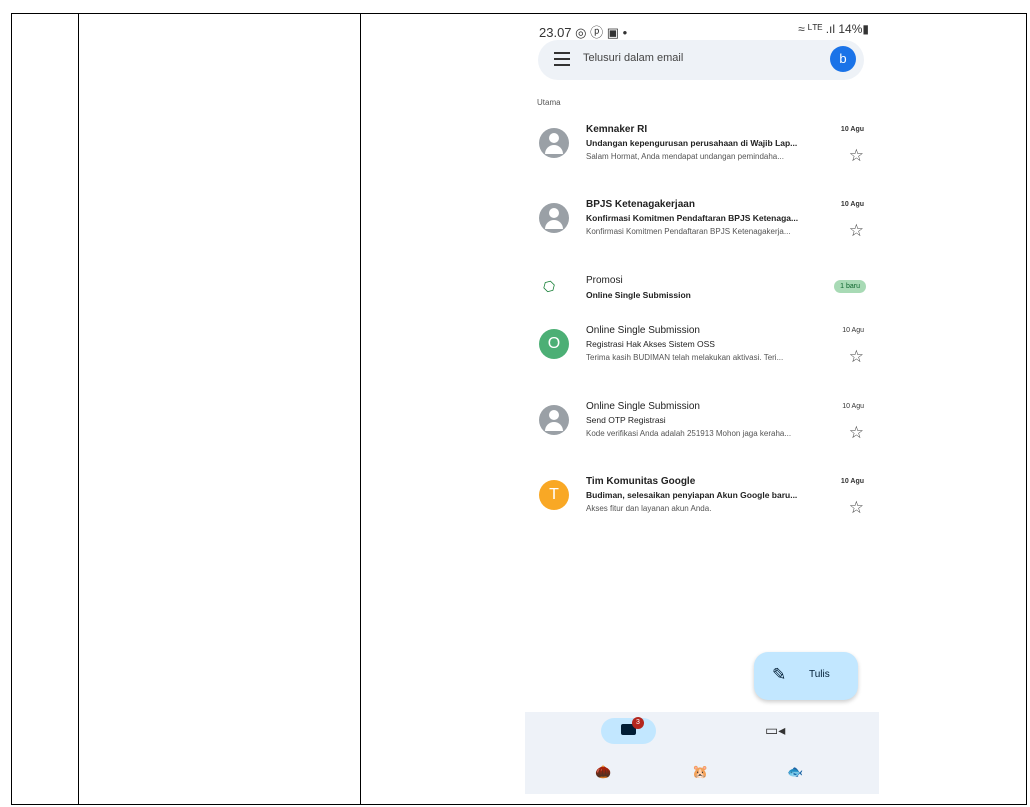 The image size is (1030, 807). Describe the element at coordinates (603, 772) in the screenshot. I see `shortcut-icon: 🌰` at that location.